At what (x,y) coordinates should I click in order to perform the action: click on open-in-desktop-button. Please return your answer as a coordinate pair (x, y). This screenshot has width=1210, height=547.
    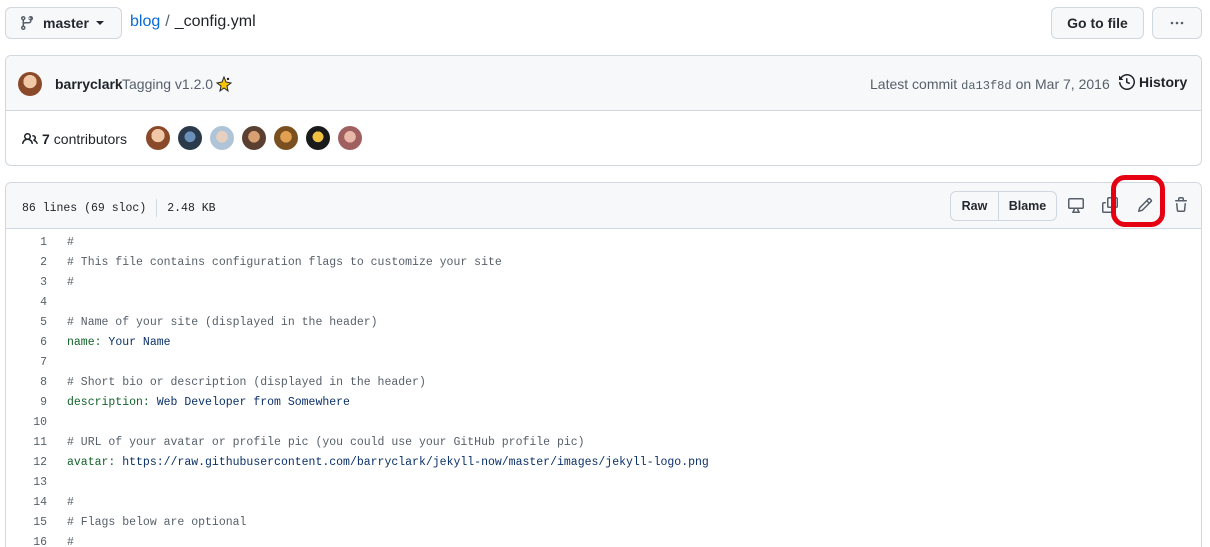
    Looking at the image, I should click on (1076, 205).